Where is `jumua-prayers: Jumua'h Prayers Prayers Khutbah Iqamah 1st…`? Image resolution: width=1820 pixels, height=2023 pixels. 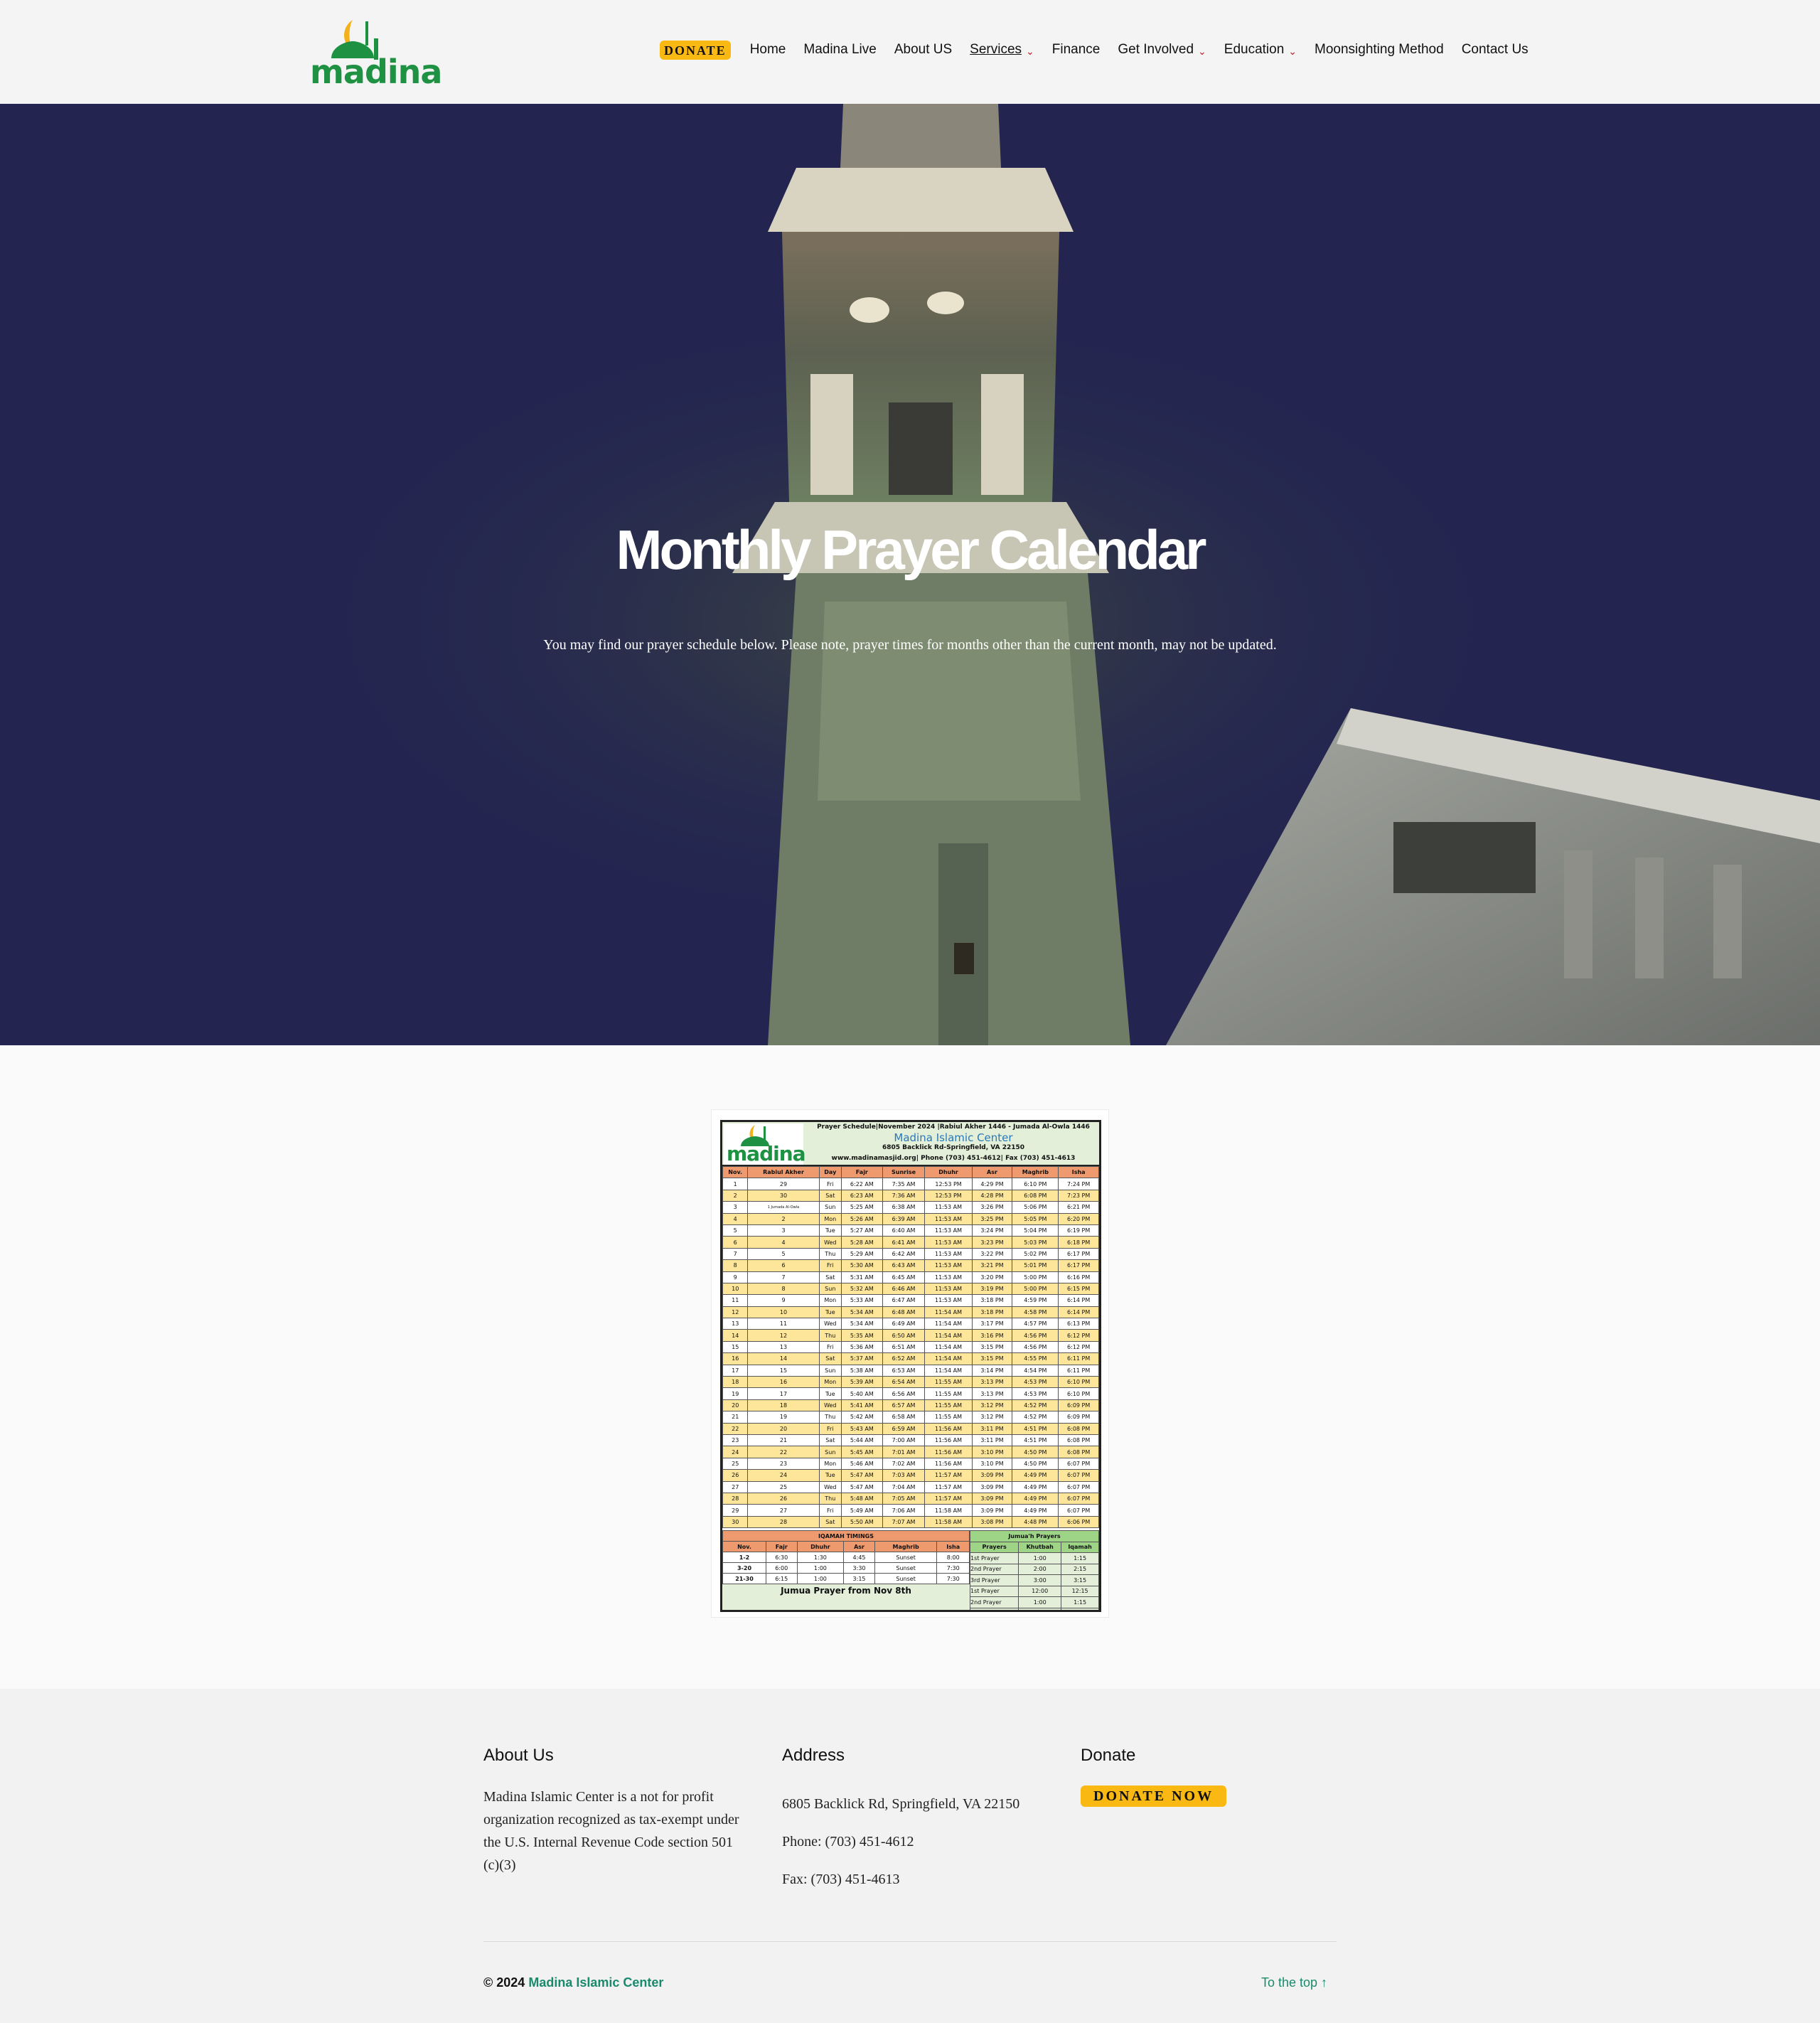
jumua-prayers: Jumua'h Prayers Prayers Khutbah Iqamah 1st… is located at coordinates (1034, 1570).